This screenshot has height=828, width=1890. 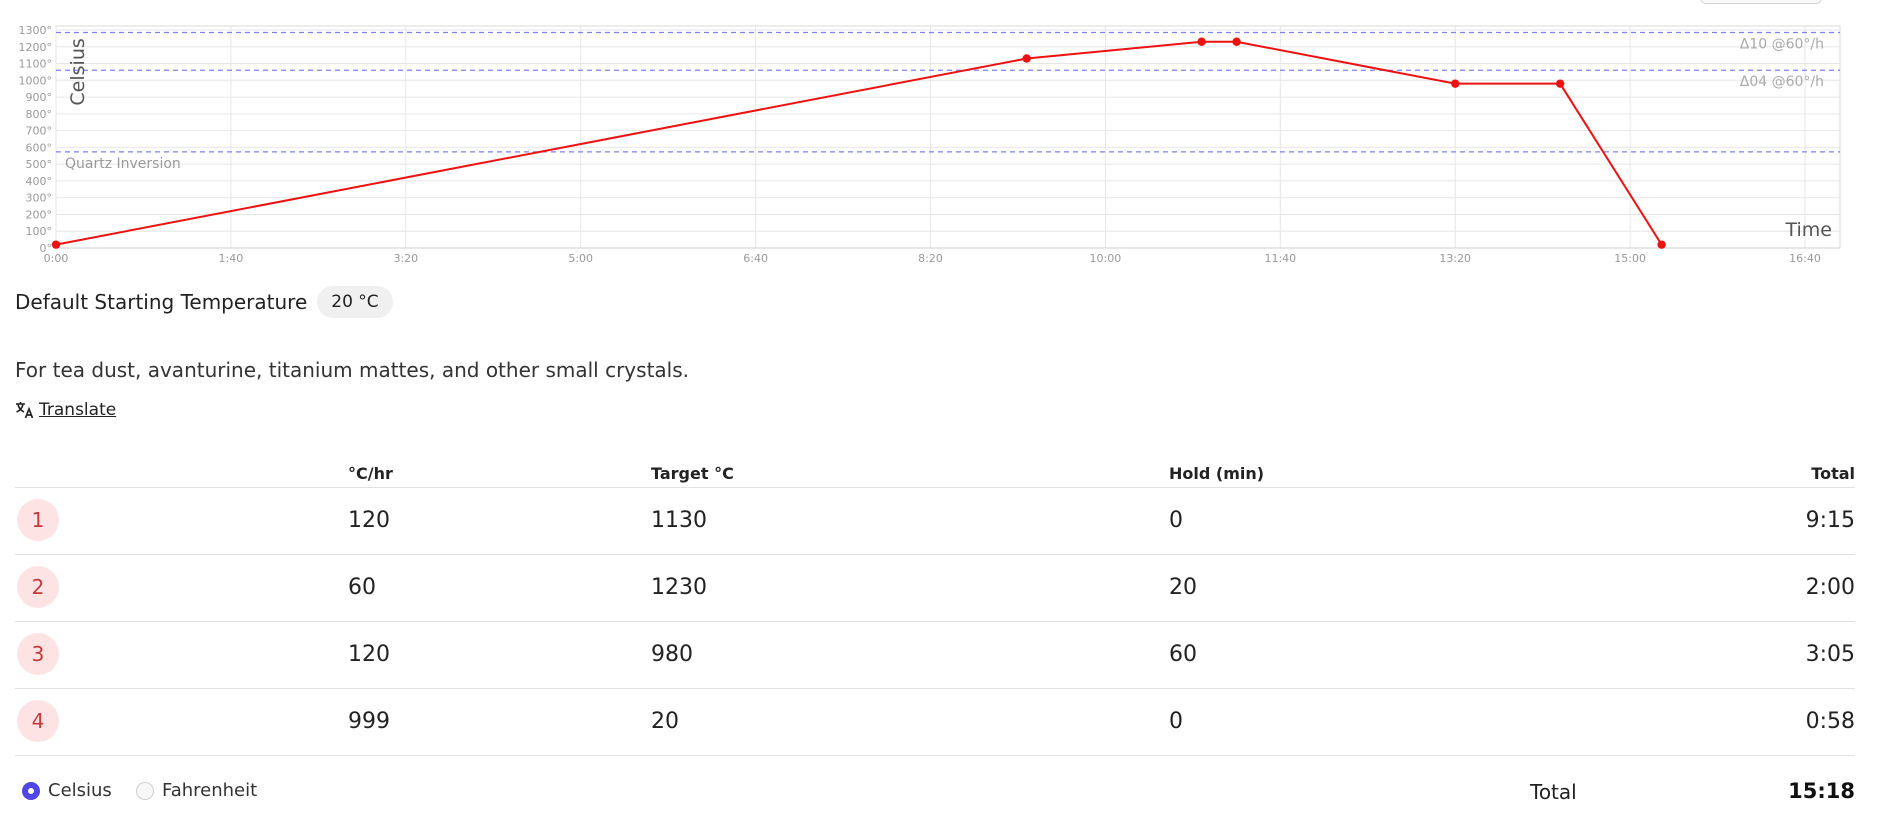 I want to click on y-tick-label: 1000°, so click(x=36, y=80).